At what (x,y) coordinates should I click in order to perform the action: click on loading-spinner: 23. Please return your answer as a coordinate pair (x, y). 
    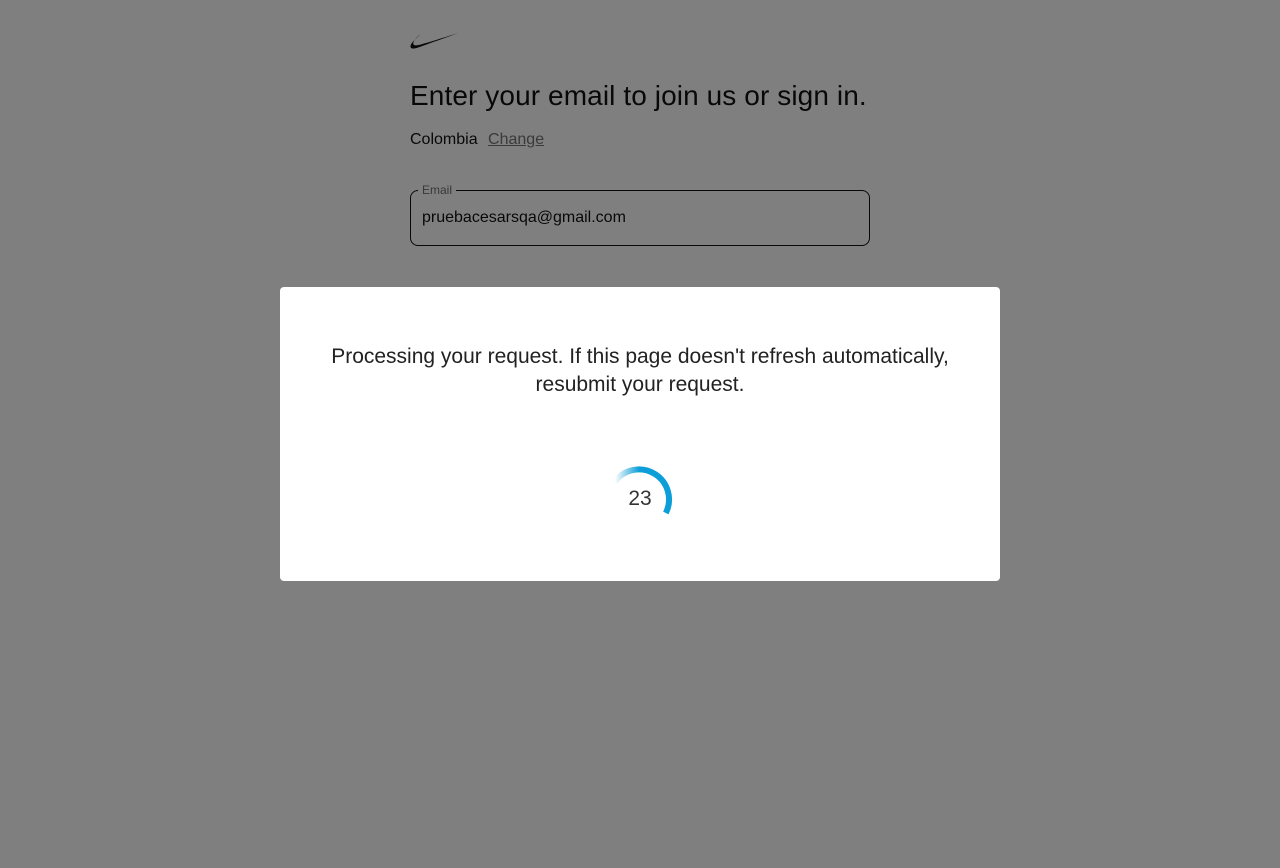
    Looking at the image, I should click on (640, 496).